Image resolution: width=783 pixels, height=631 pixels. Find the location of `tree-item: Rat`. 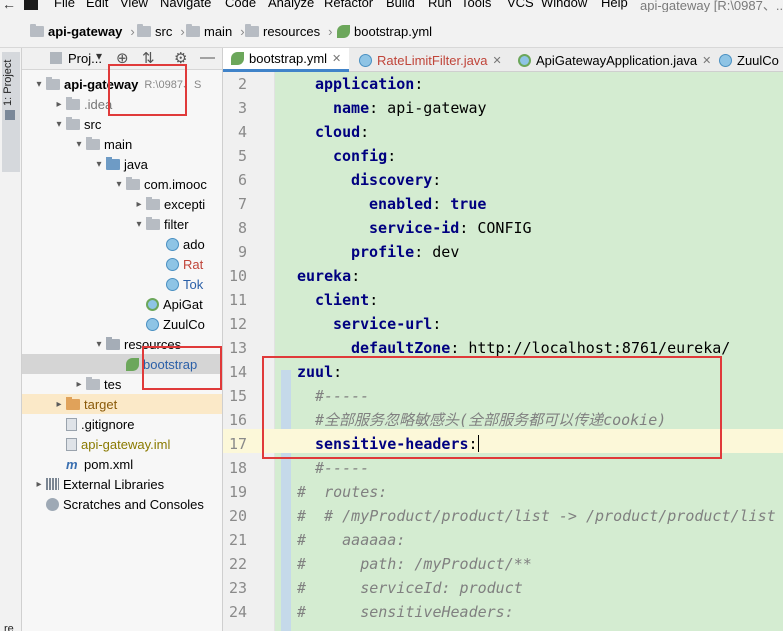

tree-item: Rat is located at coordinates (122, 264).